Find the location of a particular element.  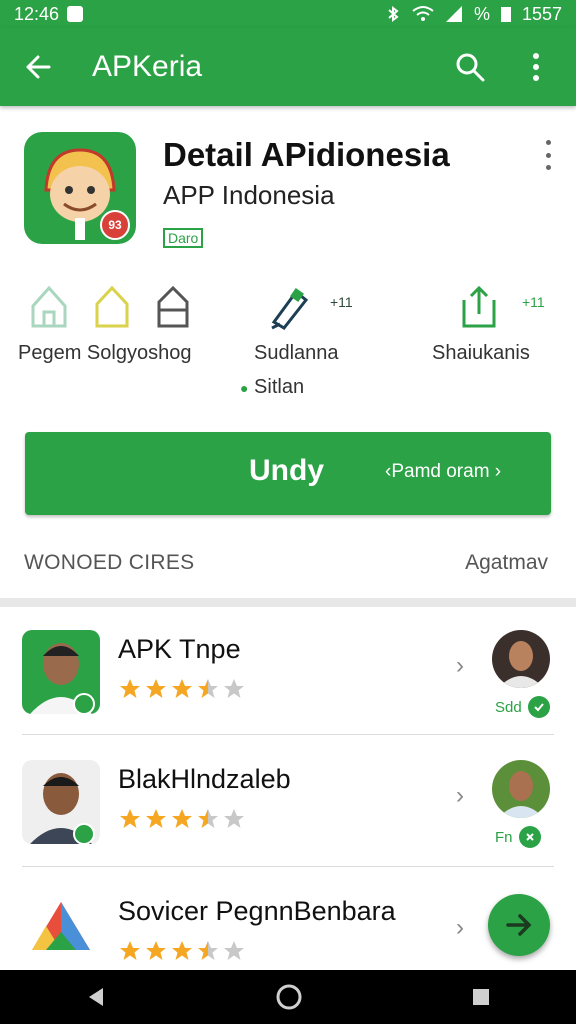

list-item-title: BlakHlndzaleb is located at coordinates (204, 779).